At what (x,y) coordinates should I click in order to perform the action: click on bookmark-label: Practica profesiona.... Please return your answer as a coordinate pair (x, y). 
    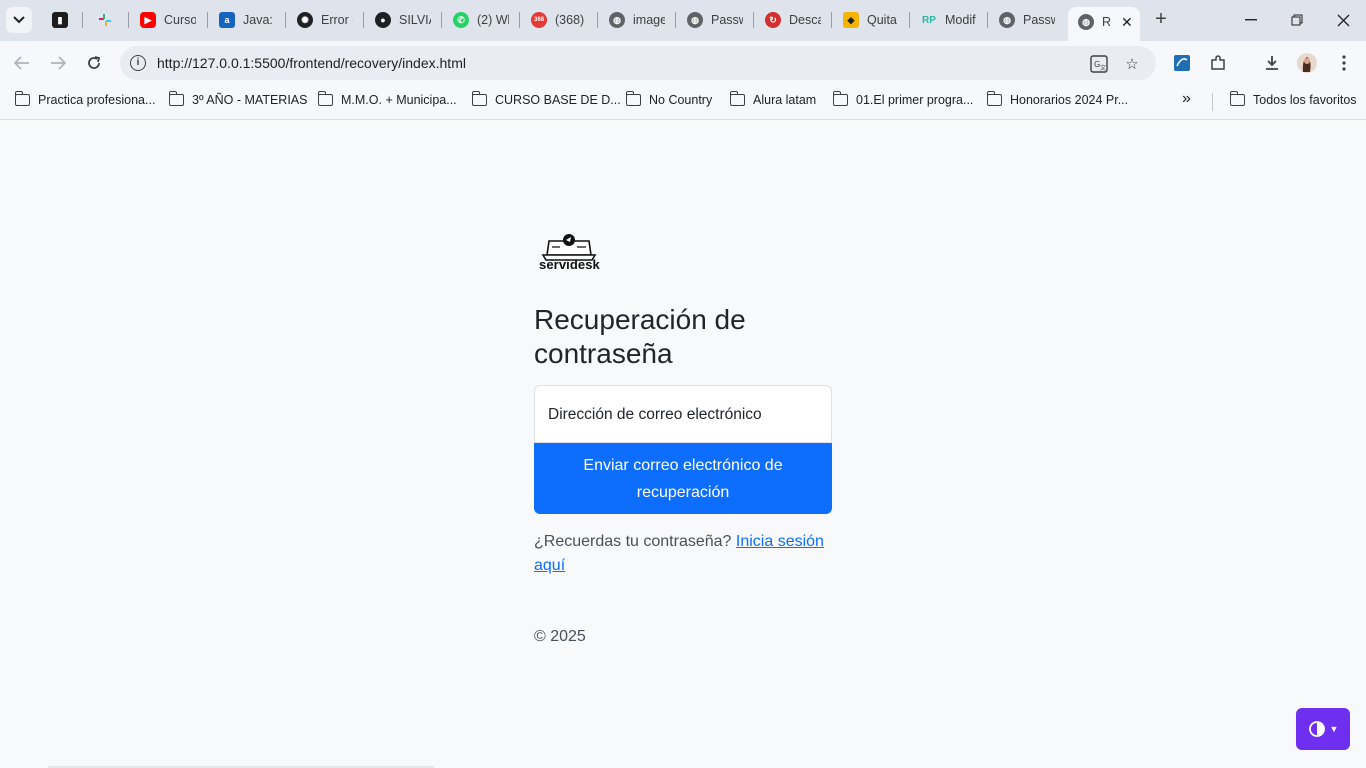
    Looking at the image, I should click on (97, 100).